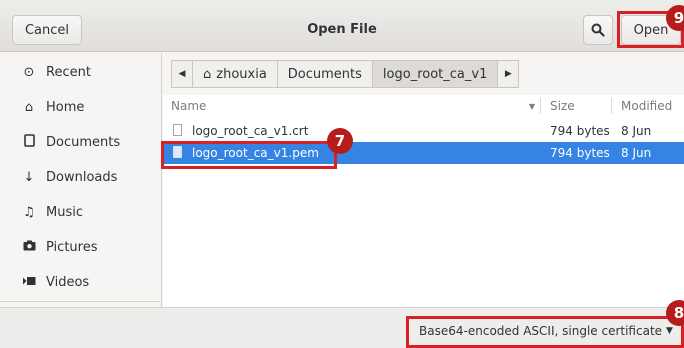 The width and height of the screenshot is (684, 348). Describe the element at coordinates (29, 212) in the screenshot. I see `music-icon: ♫` at that location.